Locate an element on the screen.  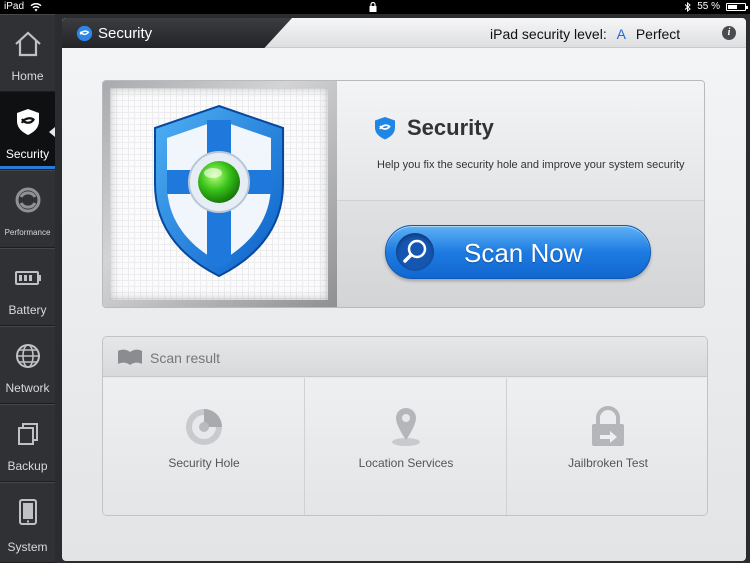
sidebar-item-battery: Battery is located at coordinates (27, 287).